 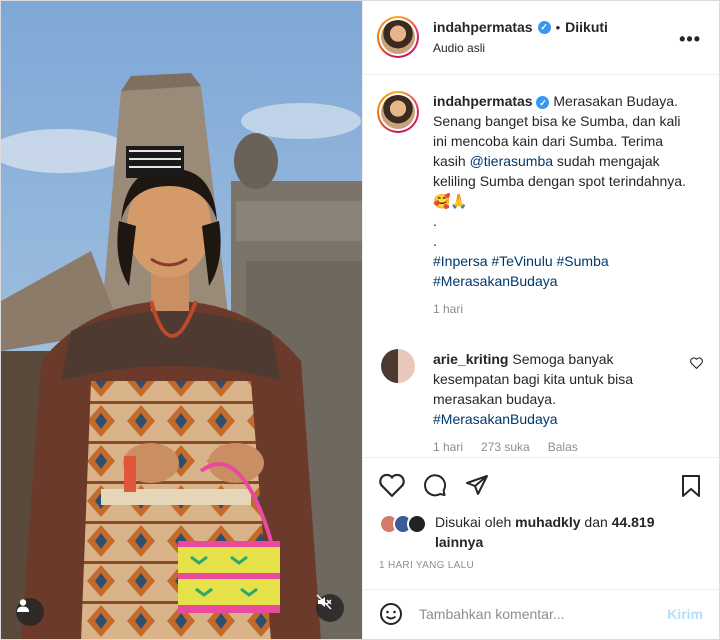 I want to click on audio-link: Audio asli, so click(x=520, y=48).